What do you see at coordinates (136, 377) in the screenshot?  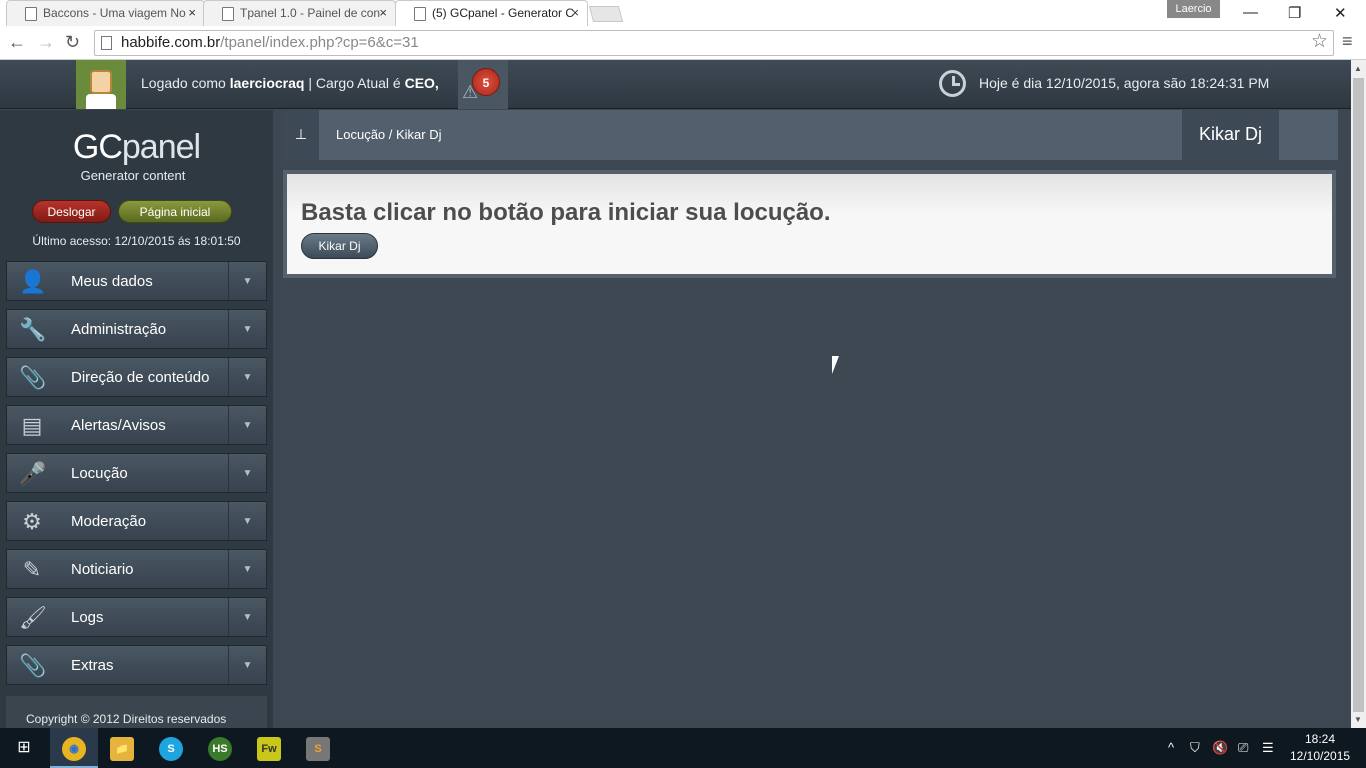 I see `sidebar-item-direcao-de-conteudo: 📎 Direção de conteúdo ▼` at bounding box center [136, 377].